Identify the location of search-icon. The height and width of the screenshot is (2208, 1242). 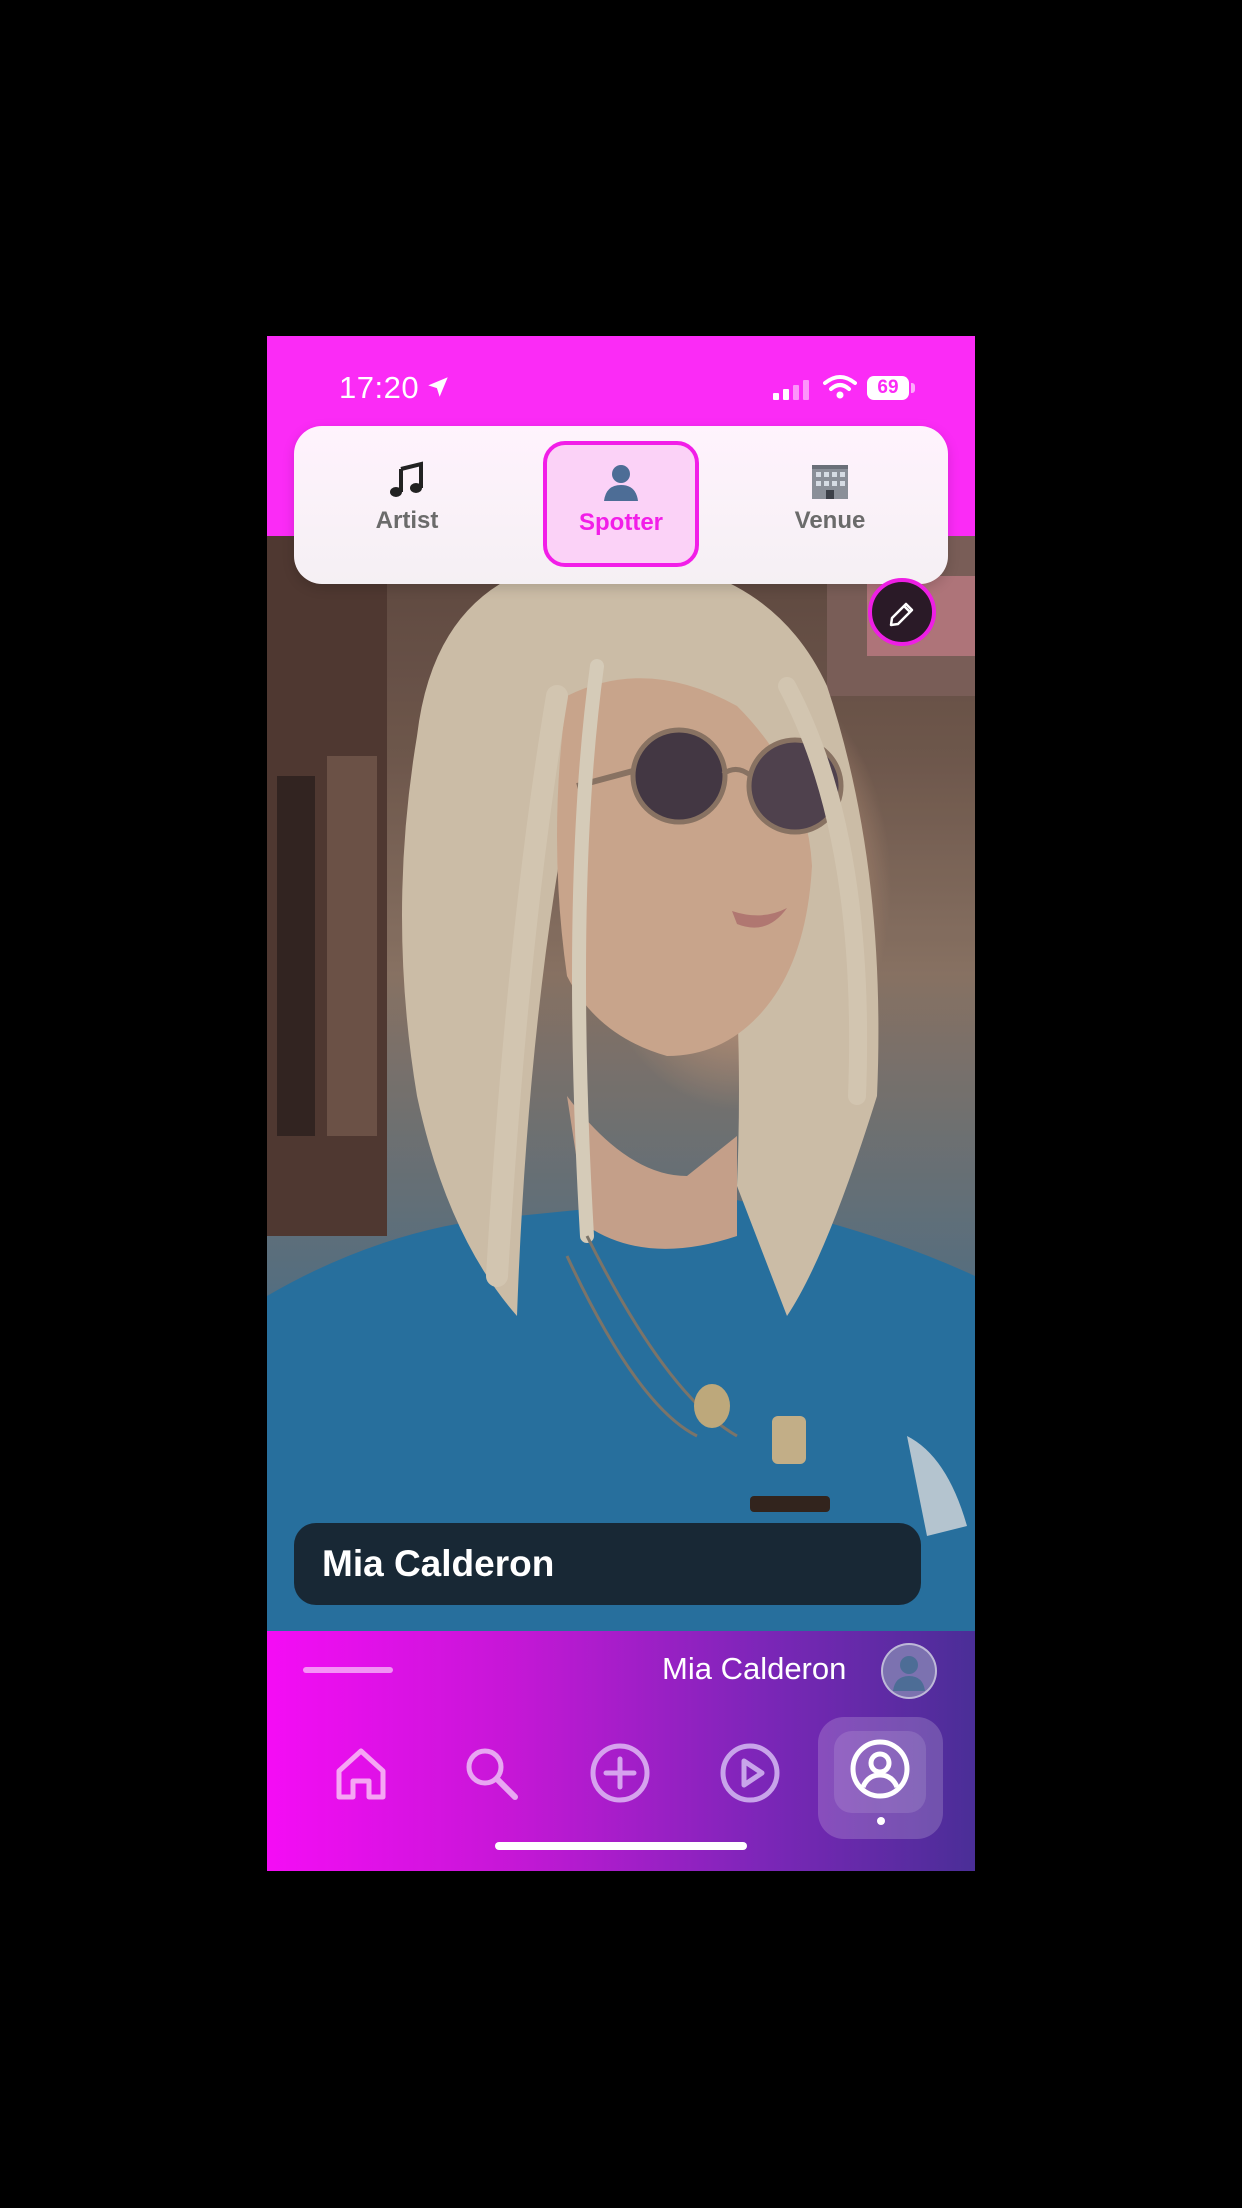
(492, 1774).